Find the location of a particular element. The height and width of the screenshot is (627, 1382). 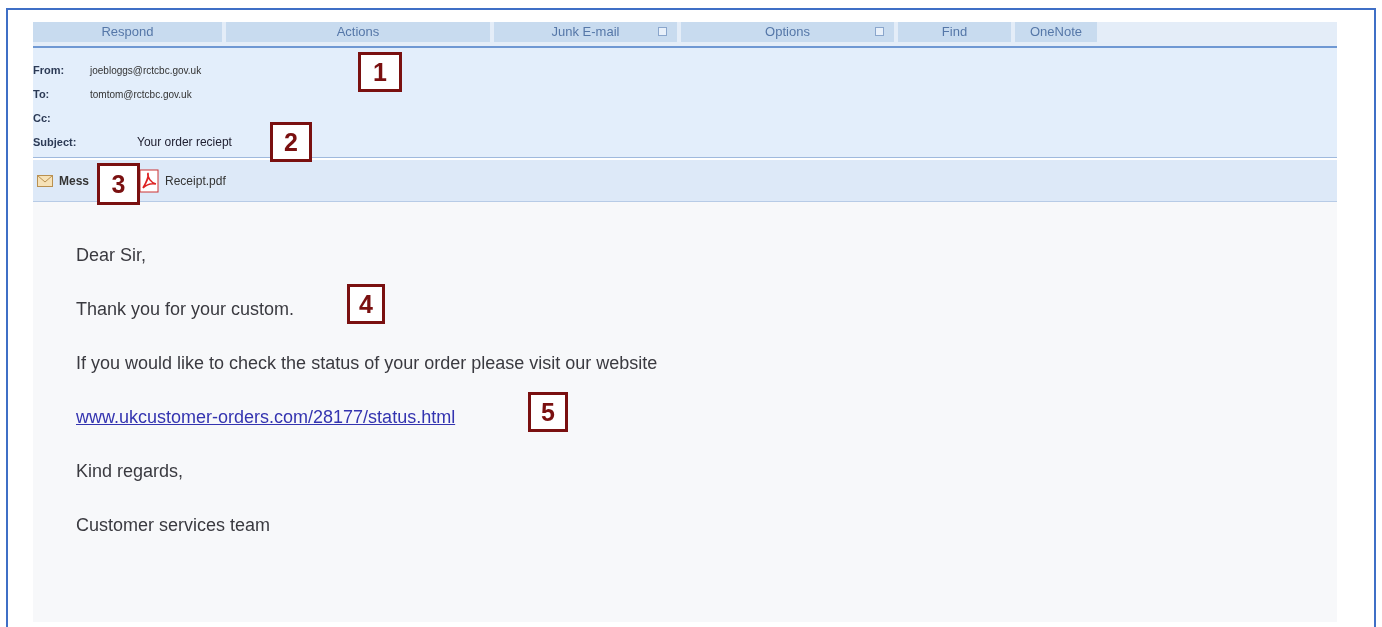

attachment-item: Mess is located at coordinates (63, 180).